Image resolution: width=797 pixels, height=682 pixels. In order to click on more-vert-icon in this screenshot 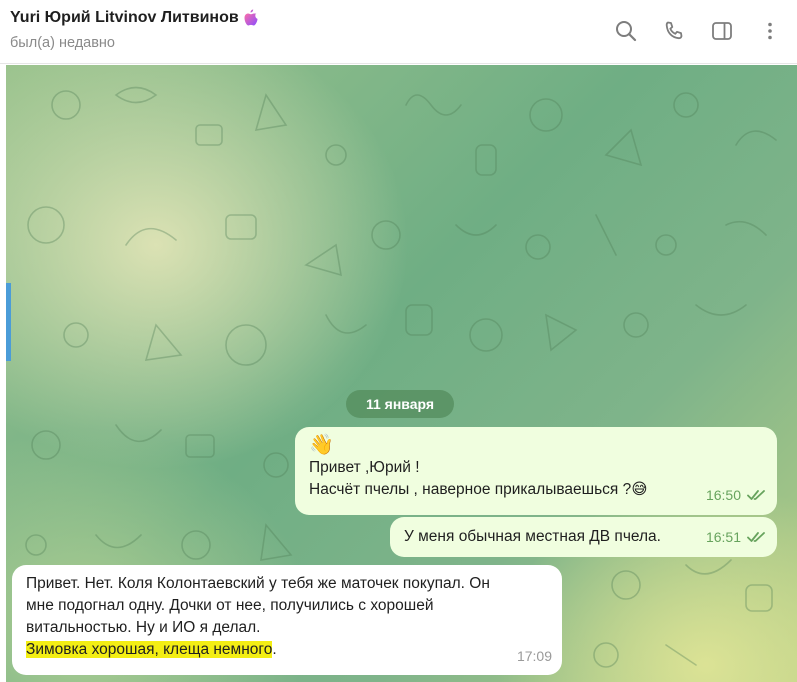, I will do `click(770, 31)`.